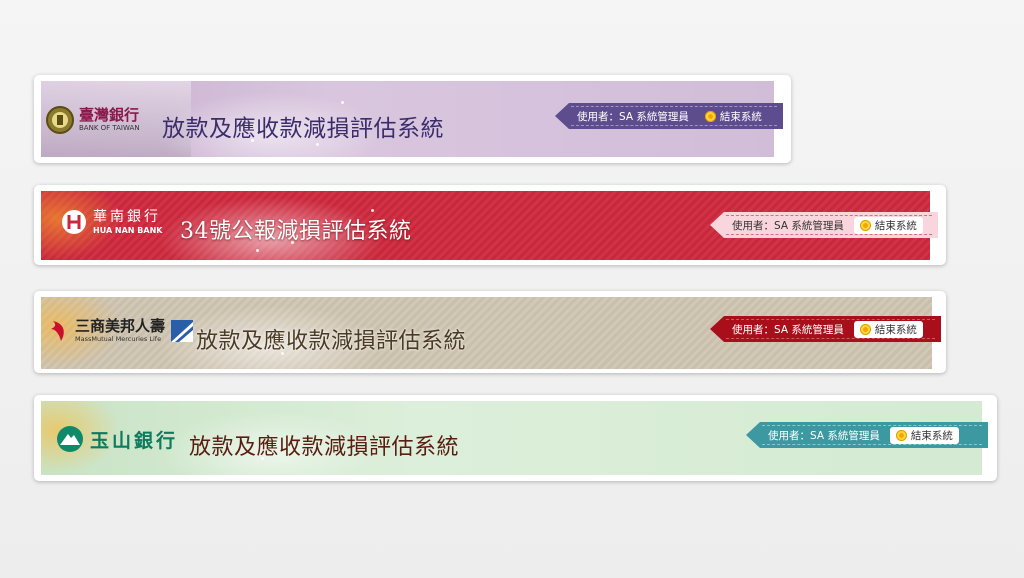  Describe the element at coordinates (74, 222) in the screenshot. I see `hua-nan-emblem-icon` at that location.